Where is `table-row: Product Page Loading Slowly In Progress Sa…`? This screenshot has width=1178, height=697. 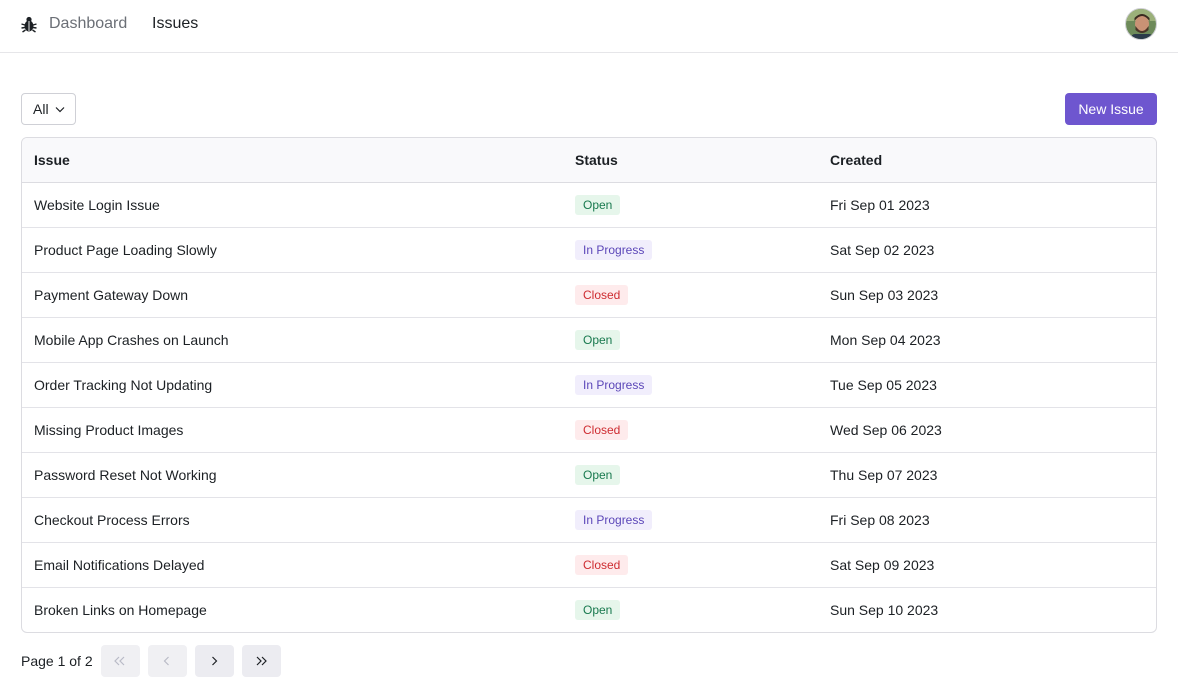 table-row: Product Page Loading Slowly In Progress Sa… is located at coordinates (589, 250).